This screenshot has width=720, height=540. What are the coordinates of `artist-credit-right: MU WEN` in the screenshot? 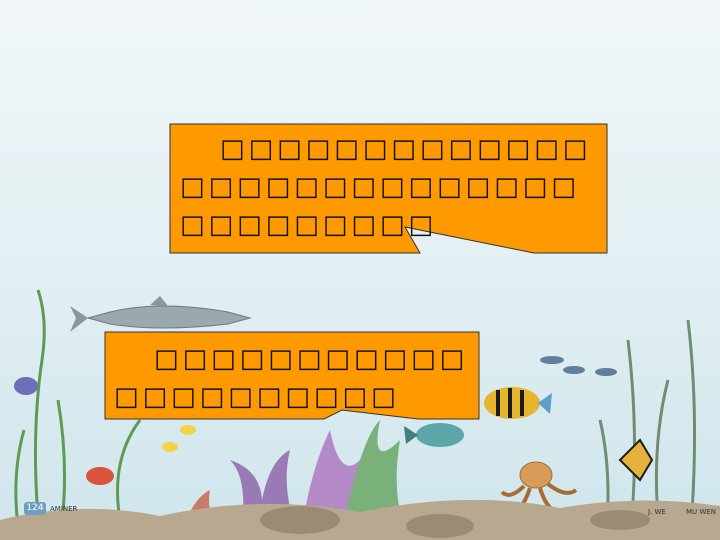 It's located at (701, 512).